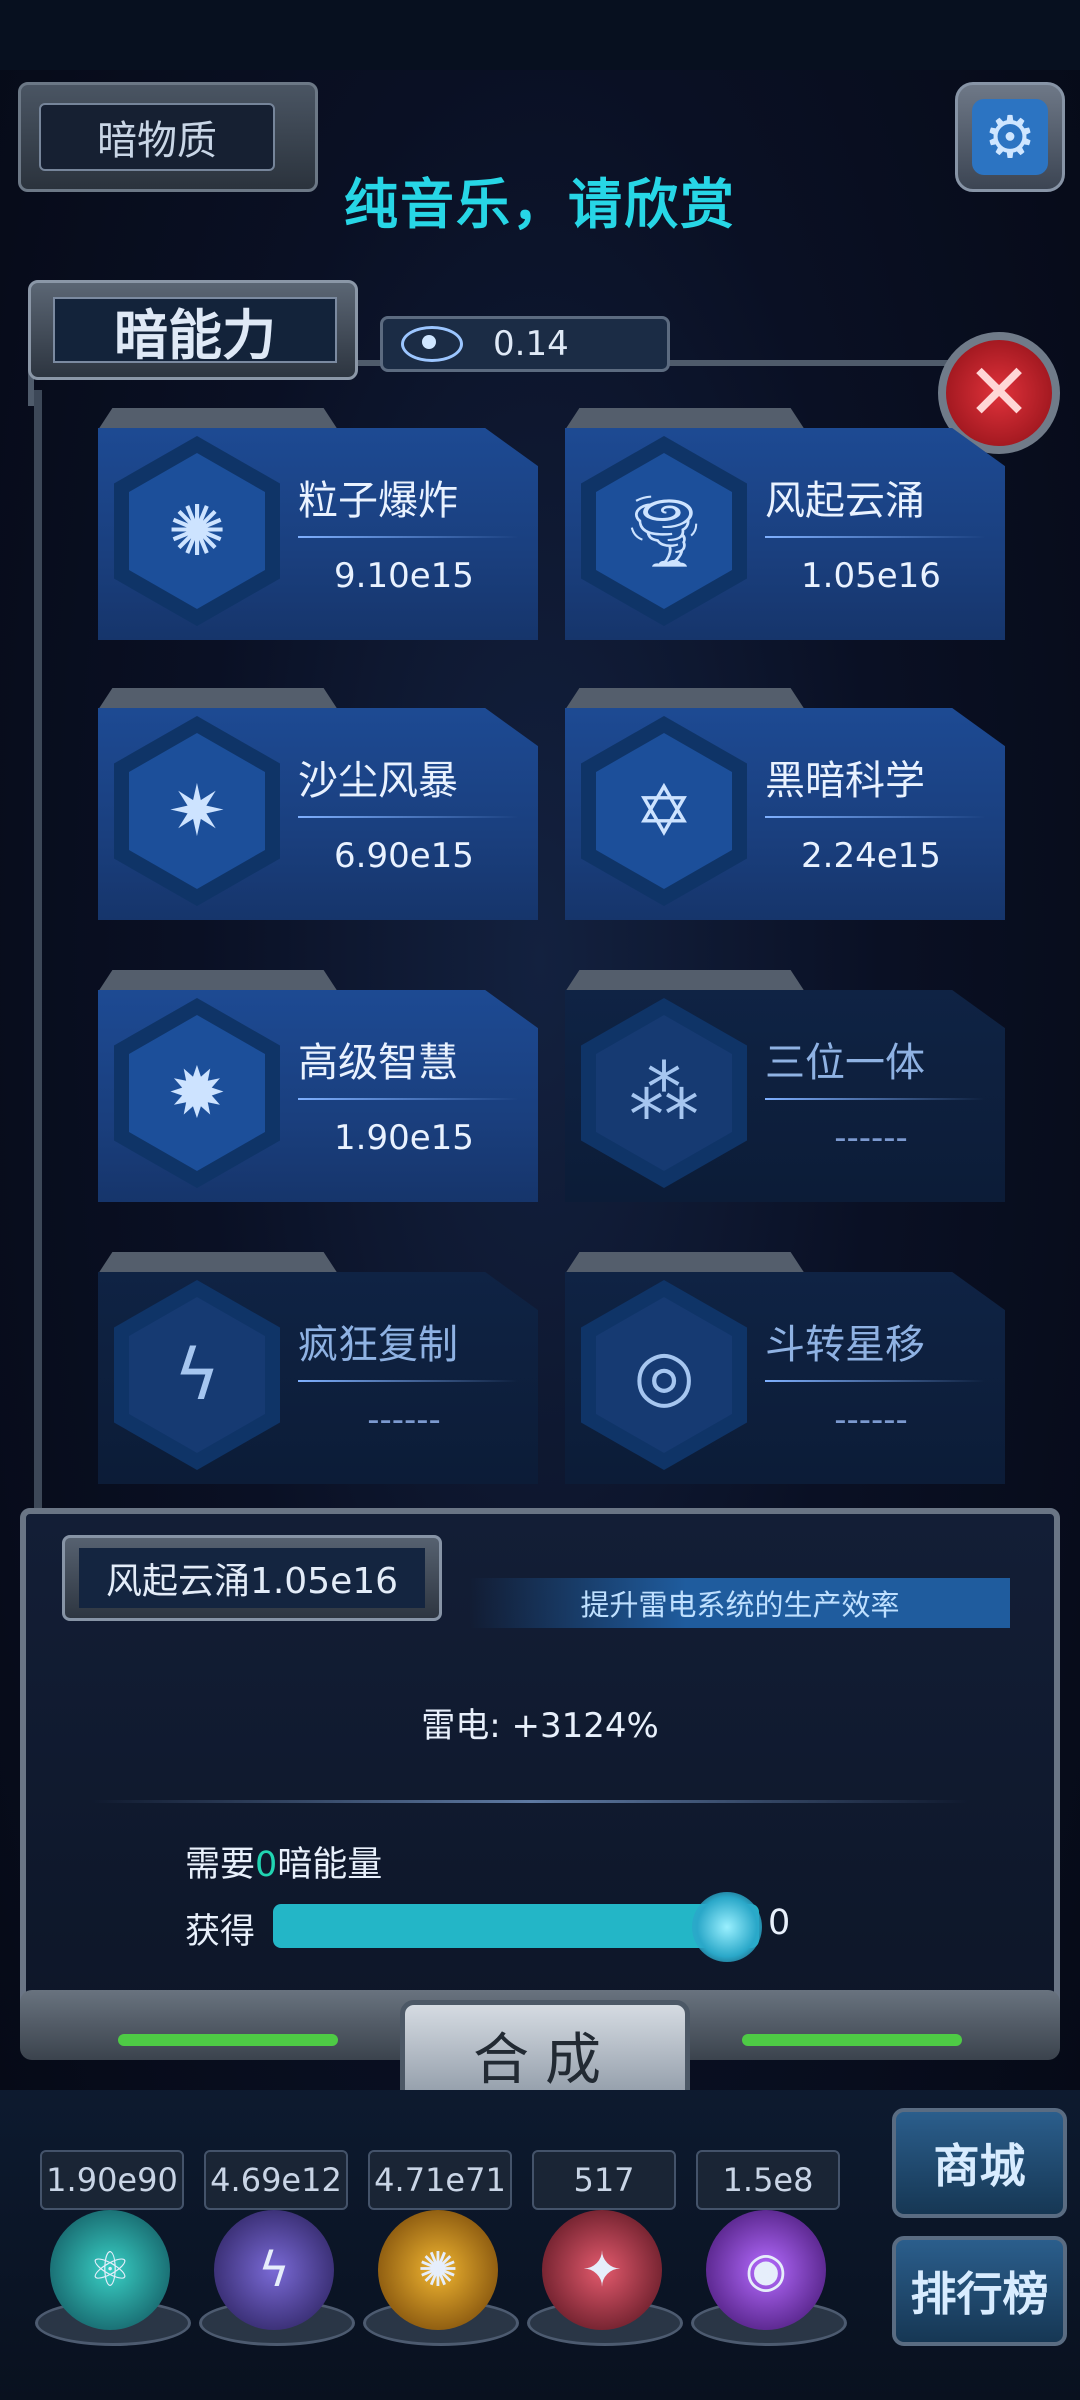 The height and width of the screenshot is (2400, 1080). I want to click on requirement-text: 需要0暗能量, so click(283, 1861).